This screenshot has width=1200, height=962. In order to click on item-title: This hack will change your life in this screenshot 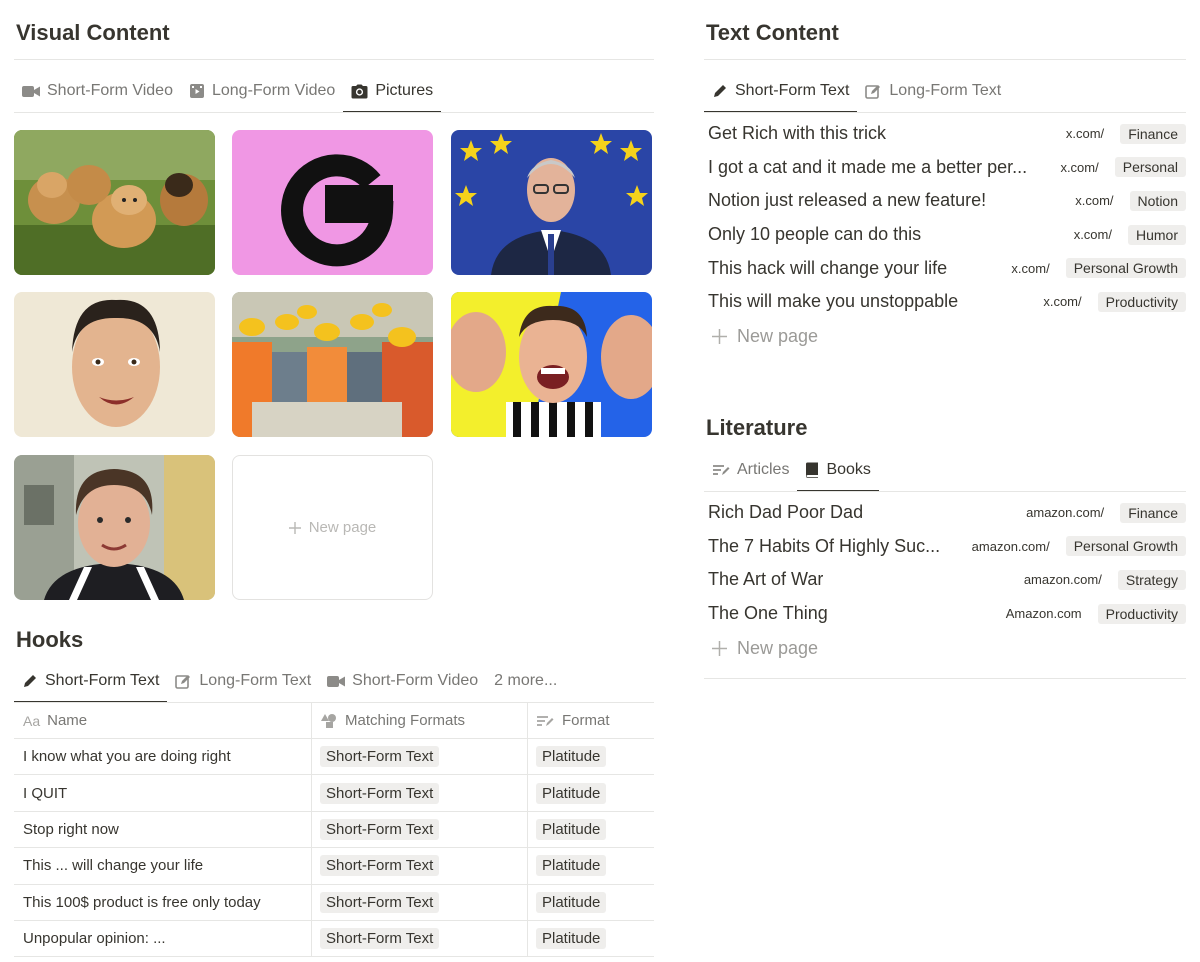, I will do `click(827, 268)`.